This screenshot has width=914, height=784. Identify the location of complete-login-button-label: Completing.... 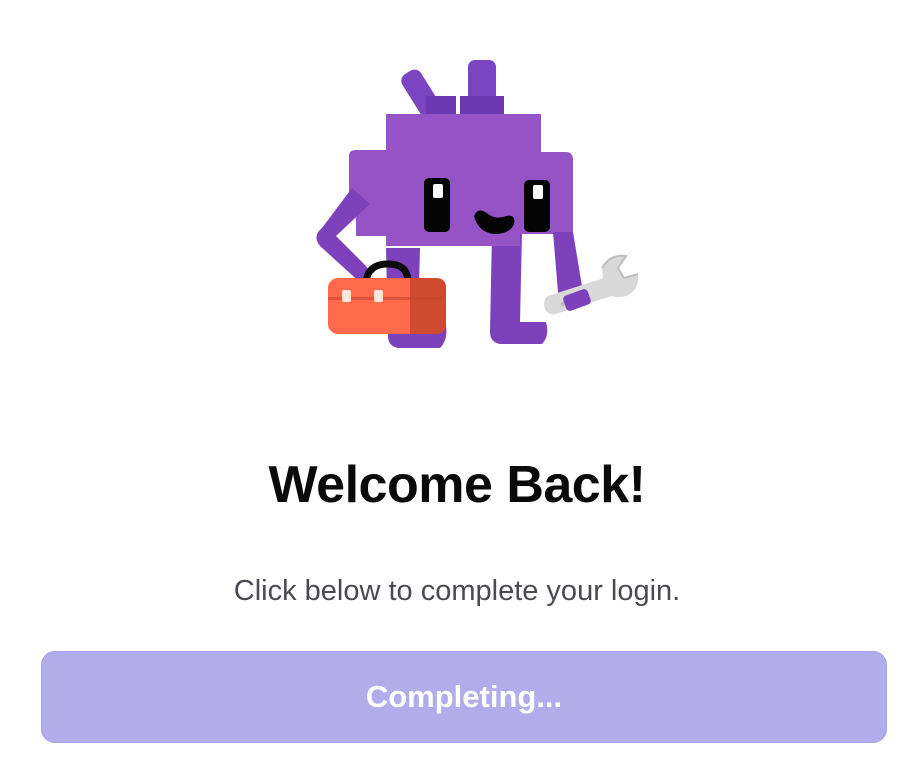
(464, 696).